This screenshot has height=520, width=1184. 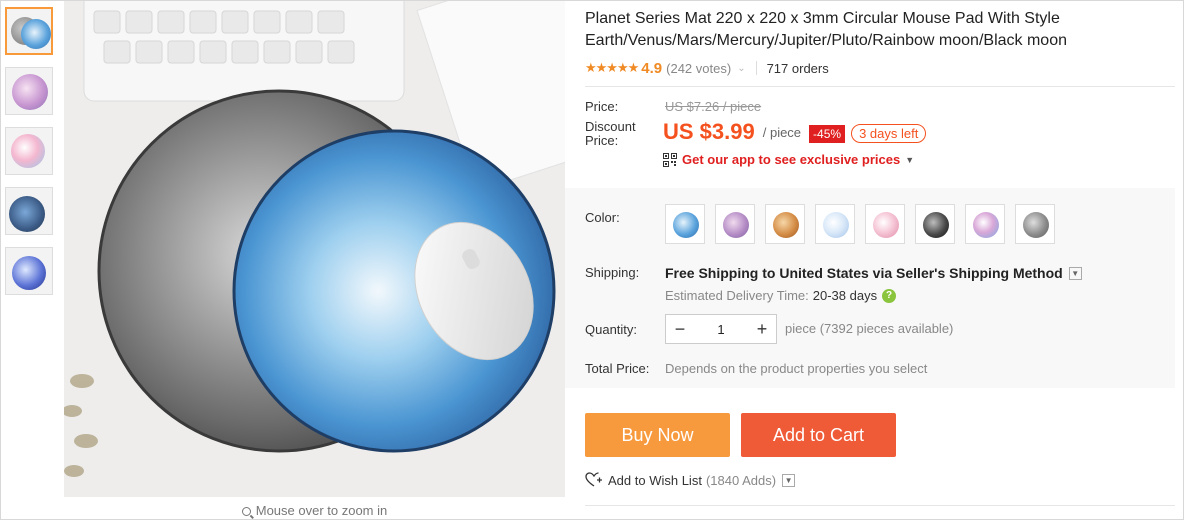 What do you see at coordinates (713, 106) in the screenshot?
I see `original-price: US $7.26 / piece` at bounding box center [713, 106].